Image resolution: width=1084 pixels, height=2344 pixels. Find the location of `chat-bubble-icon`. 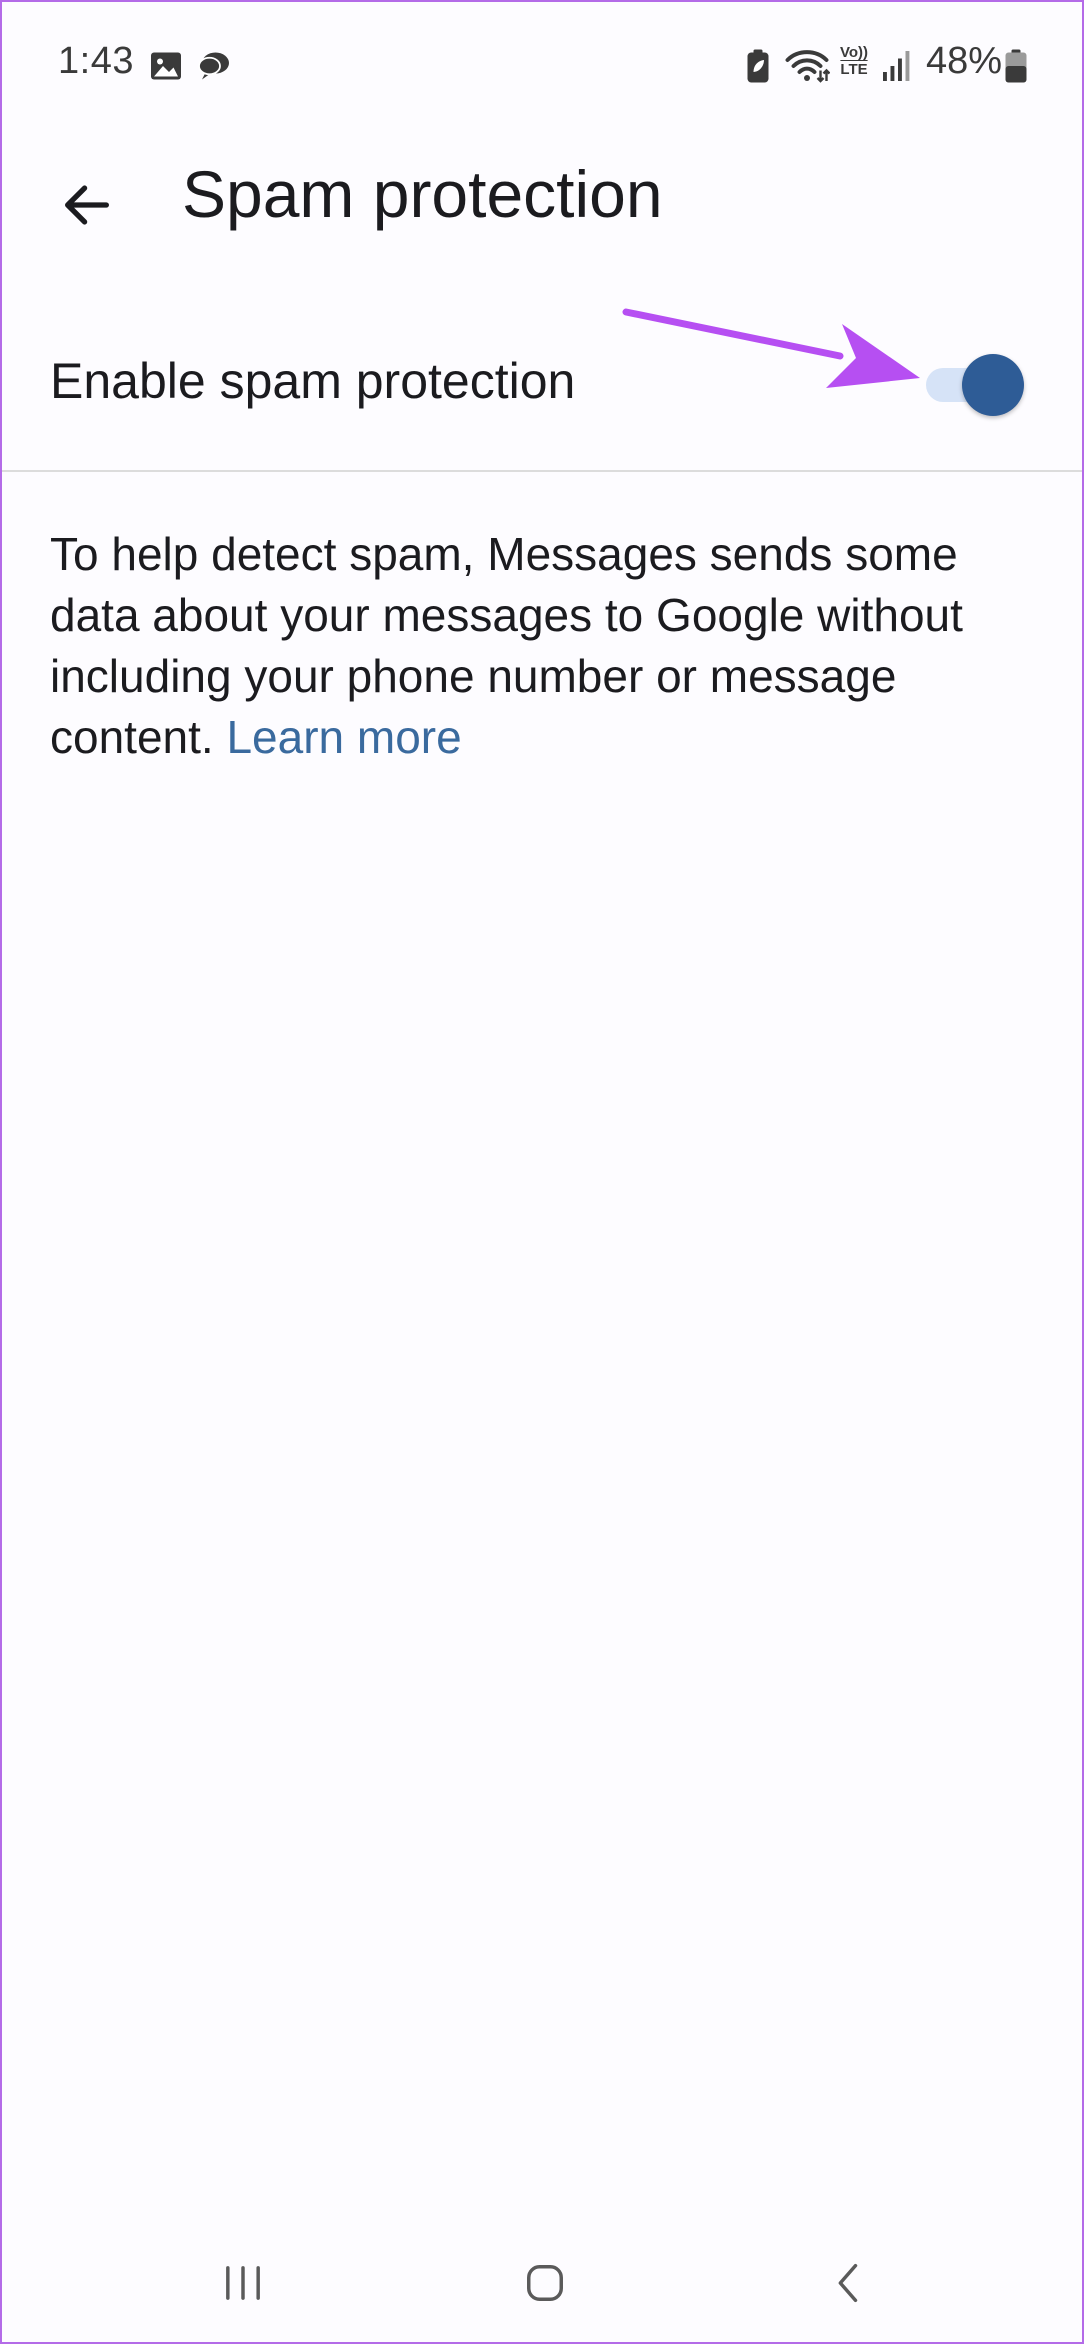

chat-bubble-icon is located at coordinates (214, 66).